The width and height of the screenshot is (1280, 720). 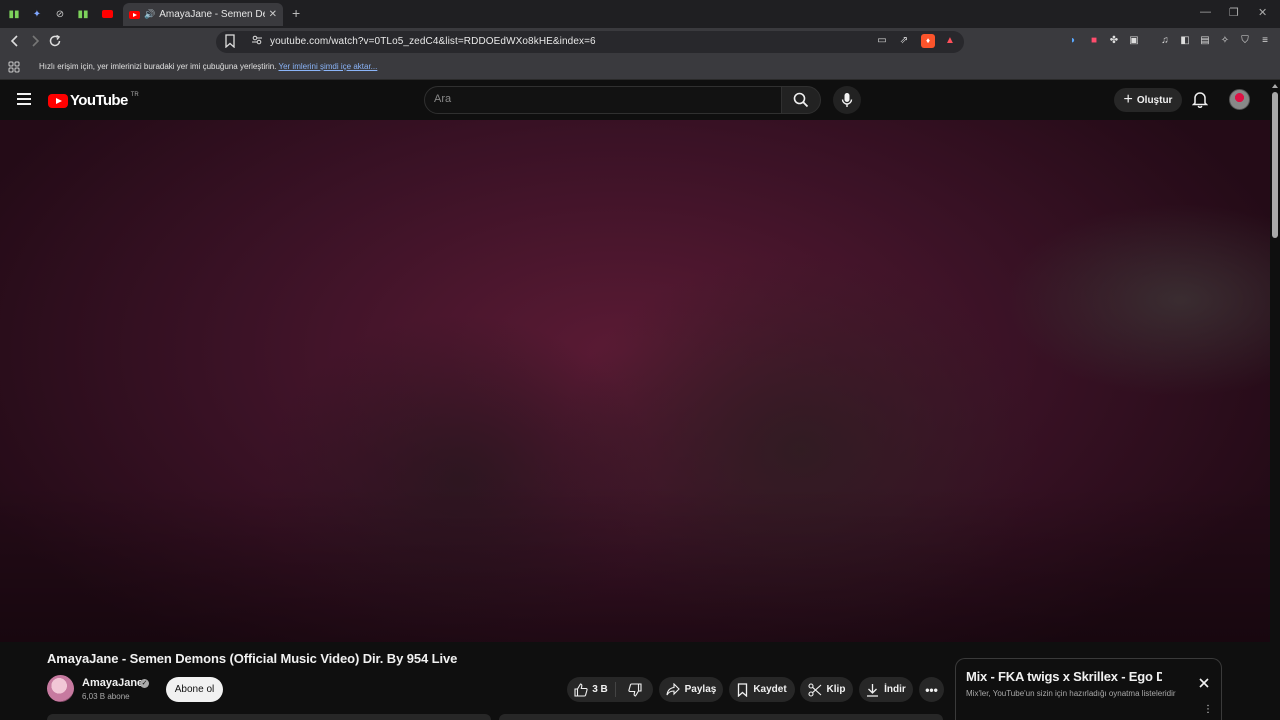 I want to click on verified-badge-icon: ✓, so click(x=144, y=683).